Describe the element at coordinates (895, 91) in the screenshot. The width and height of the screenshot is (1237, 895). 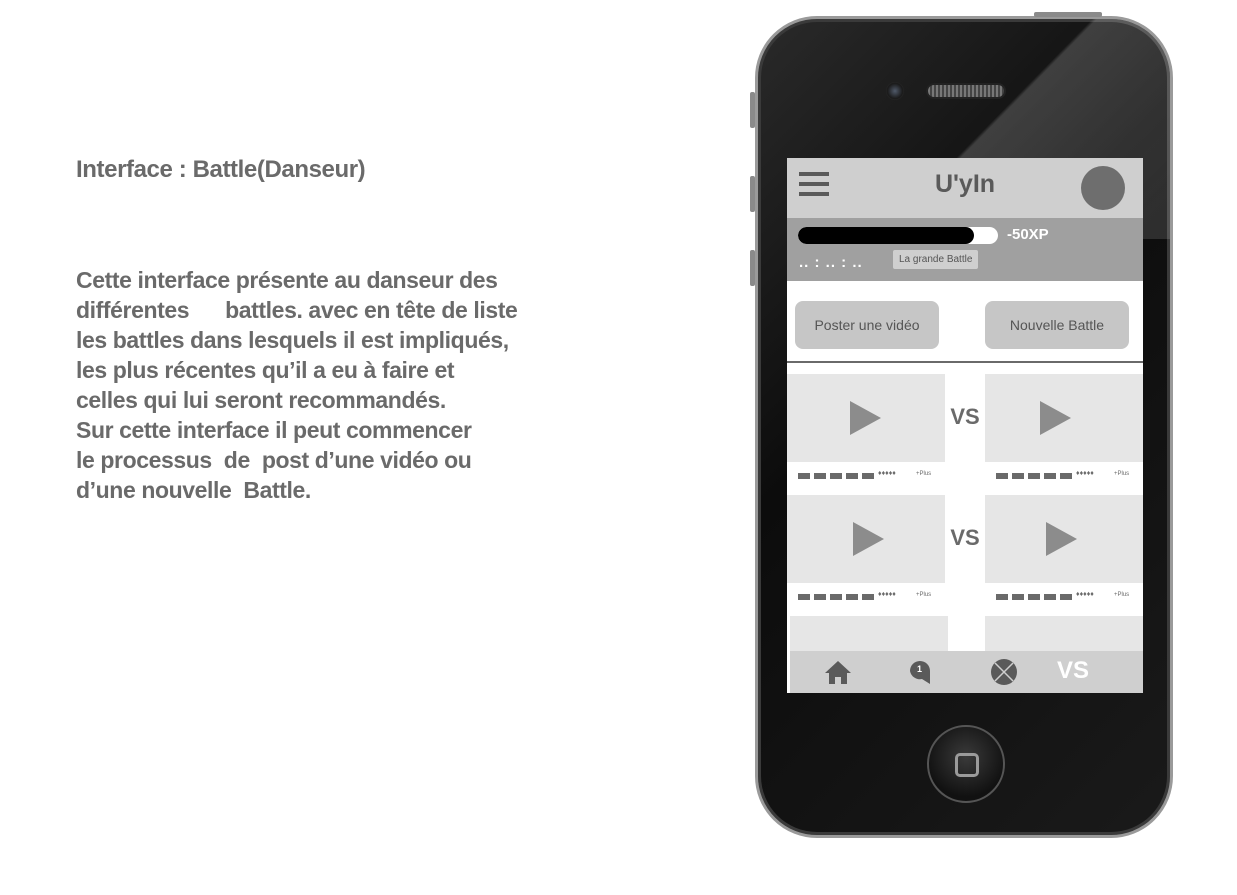
I see `front-camera` at that location.